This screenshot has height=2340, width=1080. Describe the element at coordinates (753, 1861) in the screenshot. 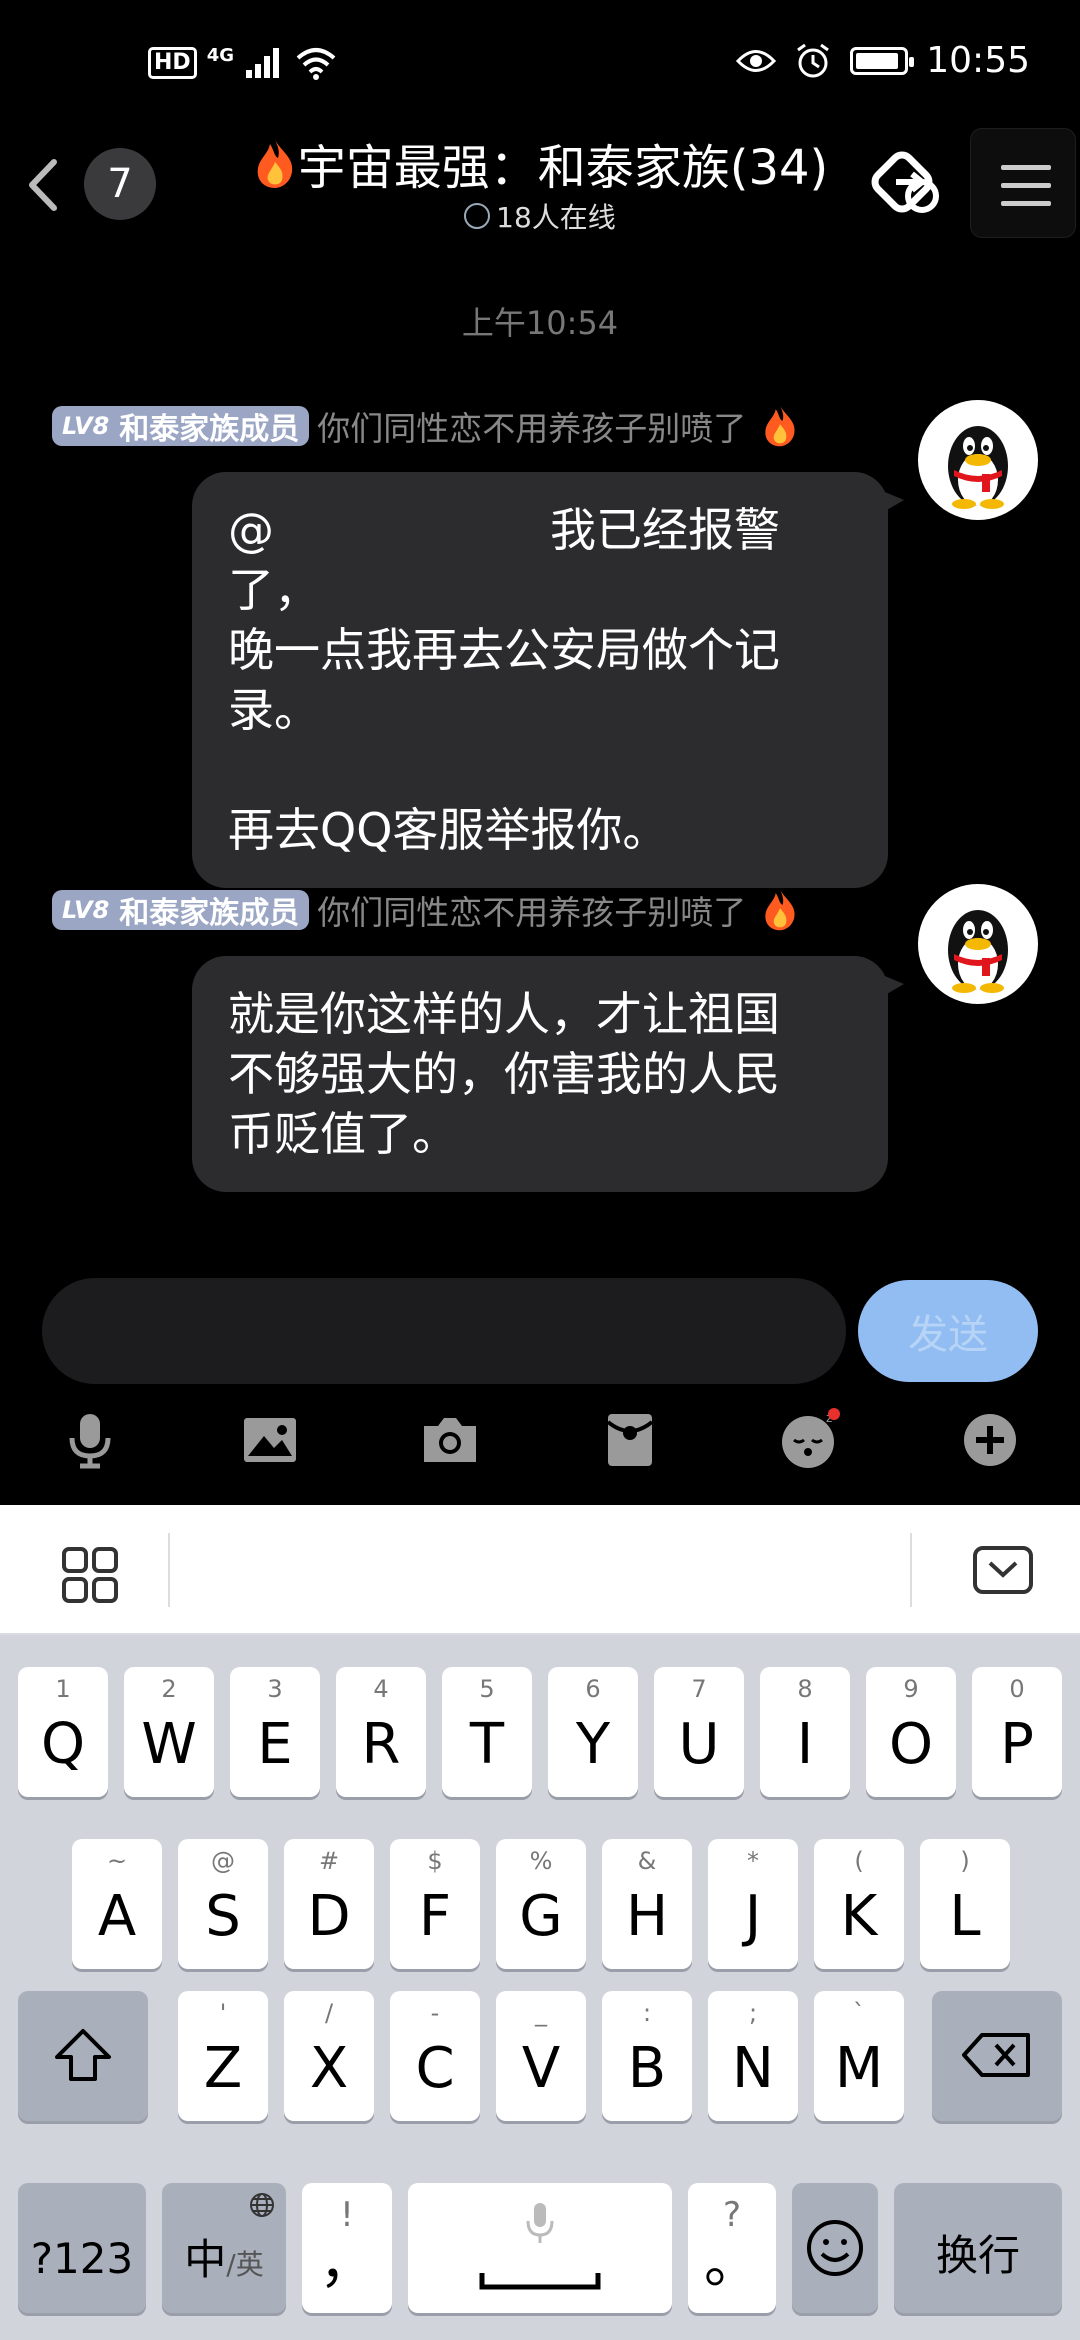

I see `key-hint: *` at that location.